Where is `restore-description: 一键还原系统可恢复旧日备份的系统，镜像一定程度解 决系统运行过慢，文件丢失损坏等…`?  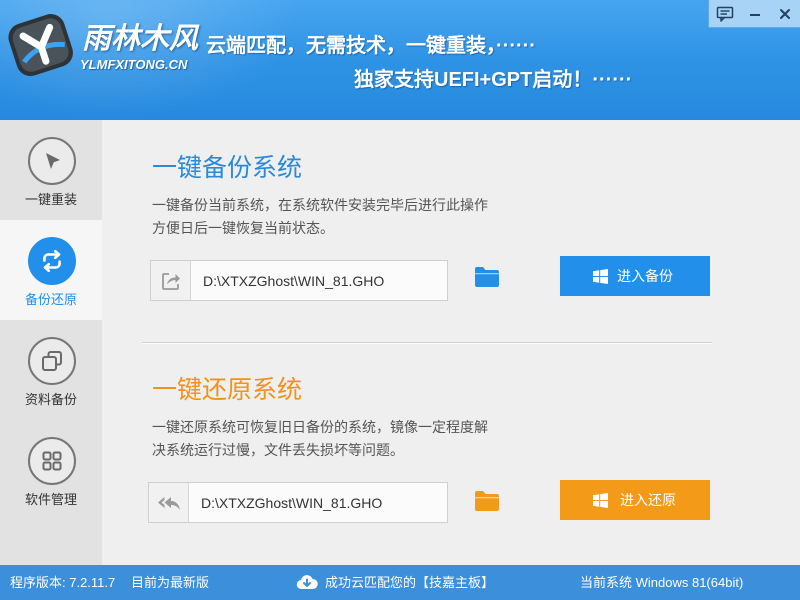
restore-description: 一键还原系统可恢复旧日备份的系统，镜像一定程度解 决系统运行过慢，文件丢失损坏等… is located at coordinates (320, 439).